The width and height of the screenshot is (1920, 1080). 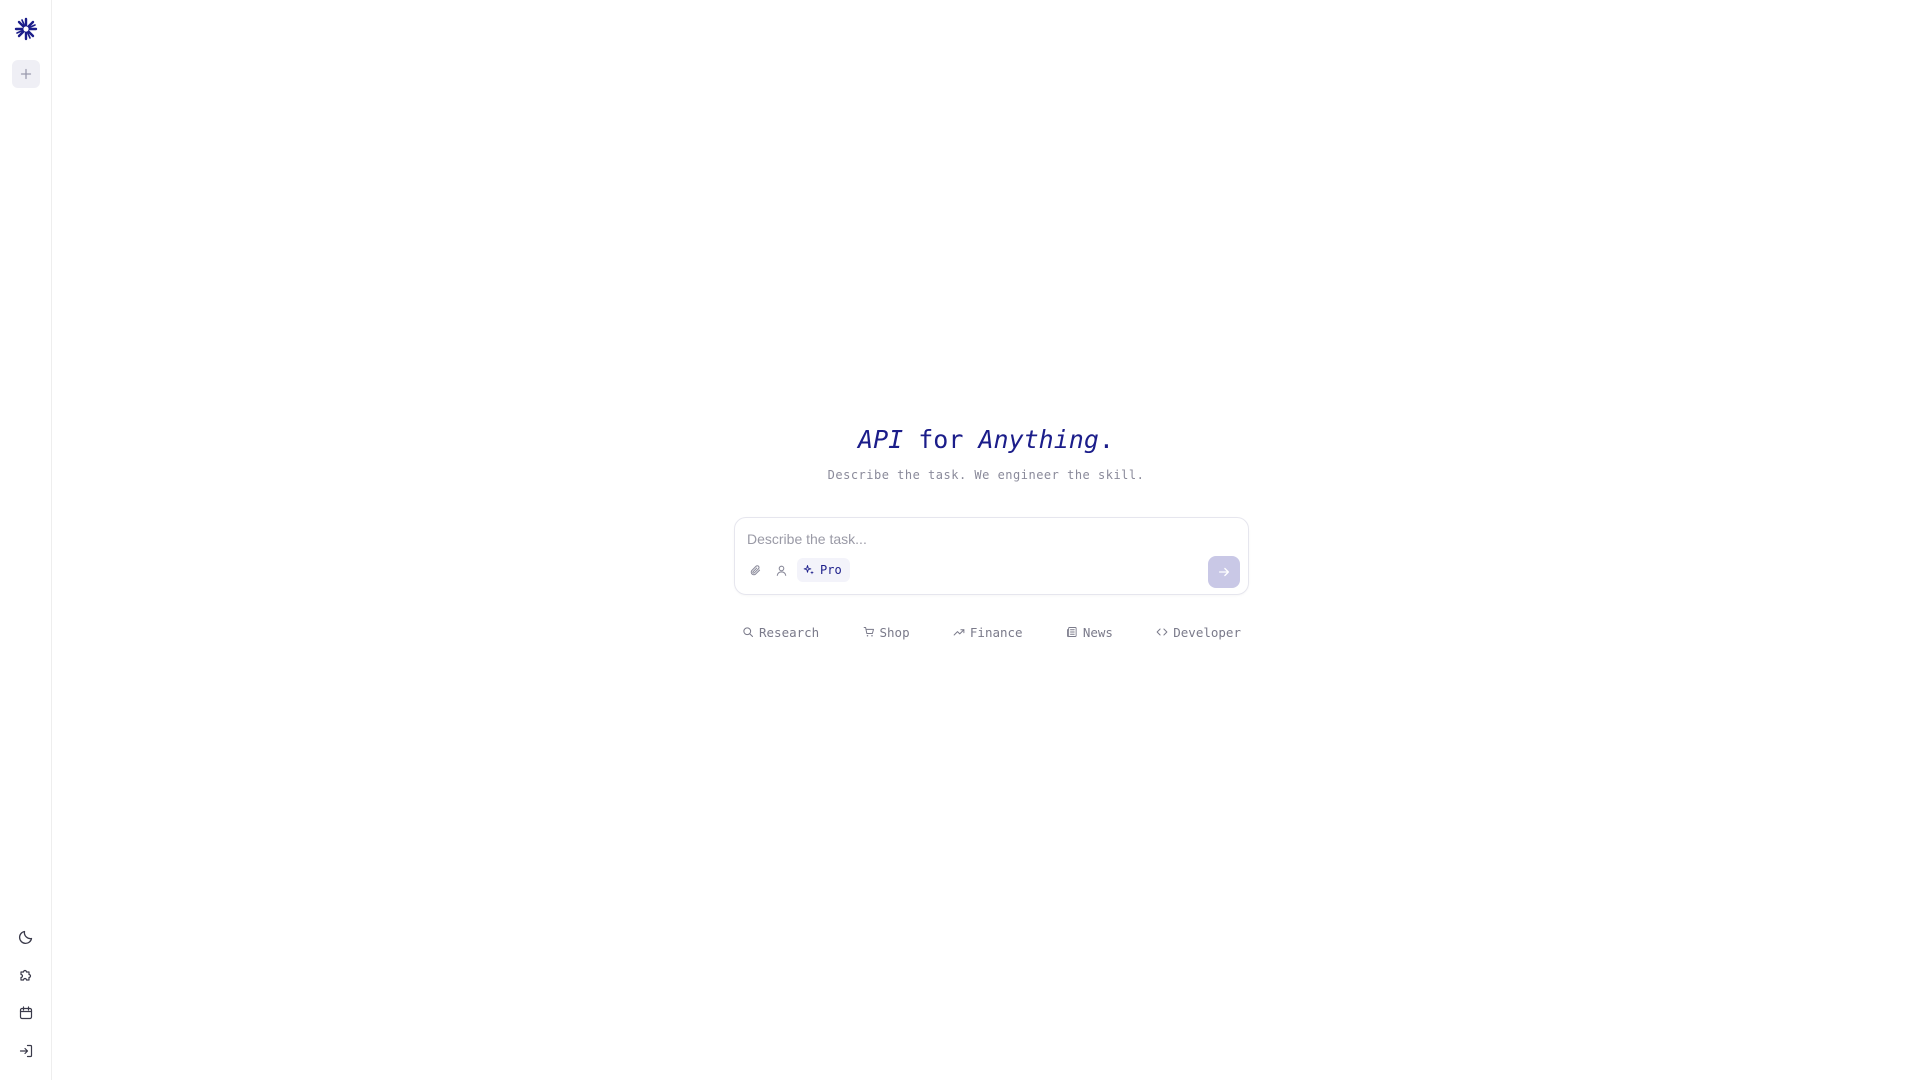 I want to click on suggestion-research: Research, so click(x=780, y=632).